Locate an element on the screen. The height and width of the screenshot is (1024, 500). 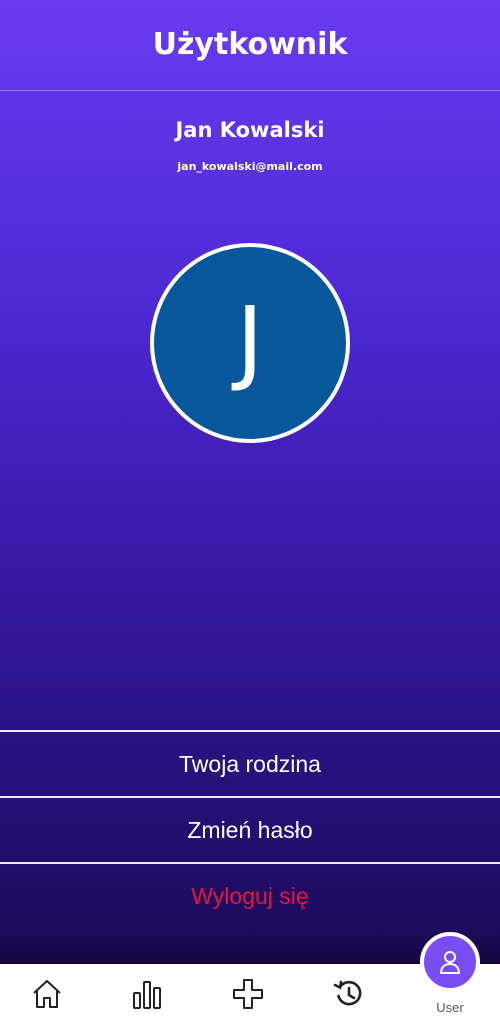
nav-add is located at coordinates (248, 994).